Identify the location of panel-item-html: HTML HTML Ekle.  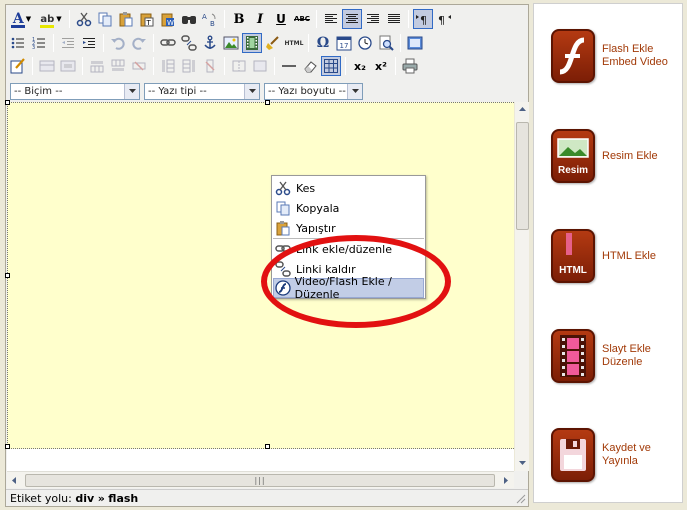
(611, 256).